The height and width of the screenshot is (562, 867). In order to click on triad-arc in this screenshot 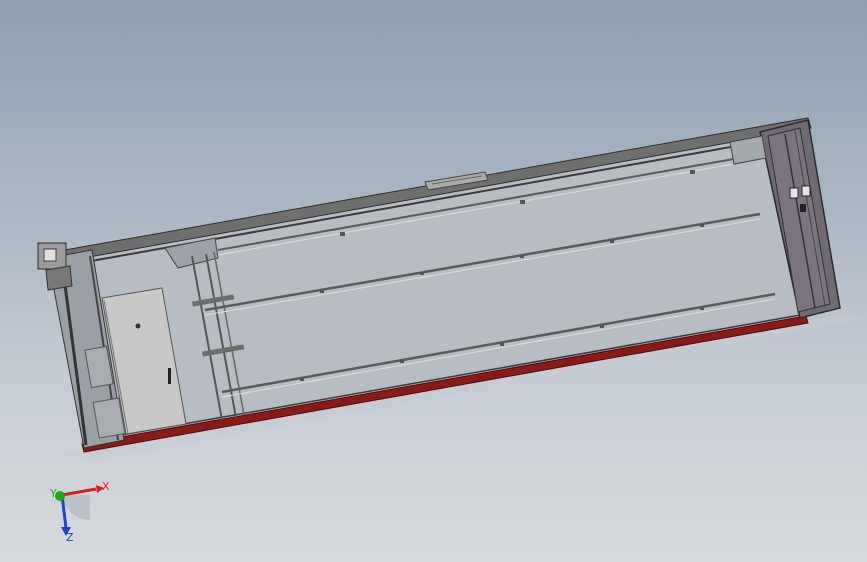, I will do `click(76, 508)`.